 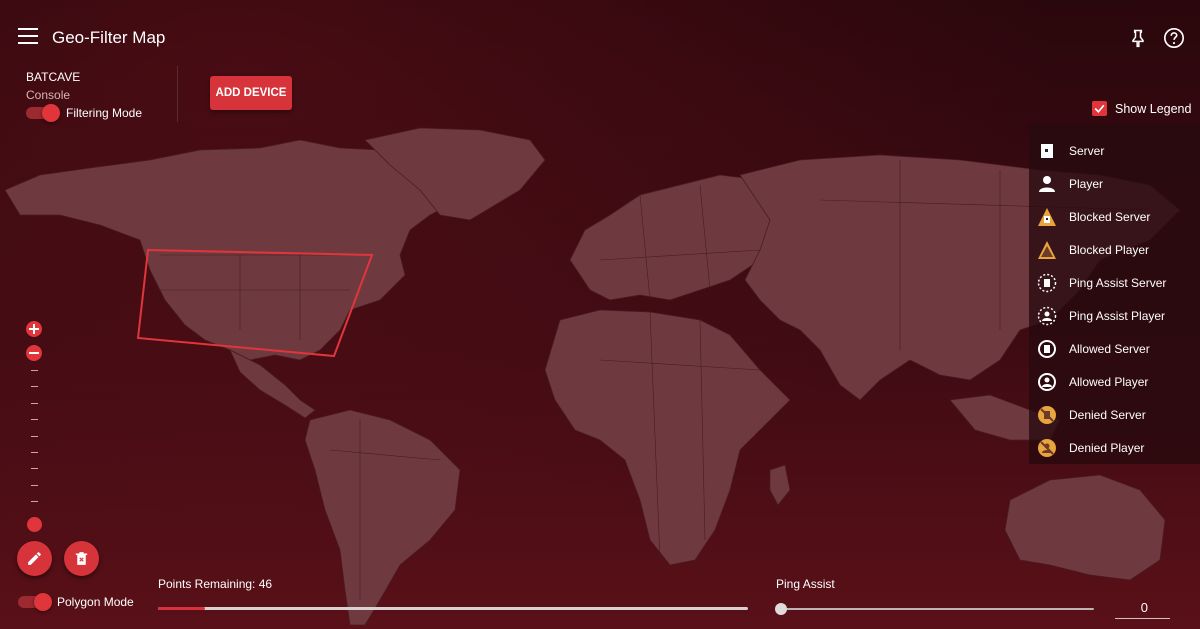 What do you see at coordinates (1099, 108) in the screenshot?
I see `show-legend-checkbox` at bounding box center [1099, 108].